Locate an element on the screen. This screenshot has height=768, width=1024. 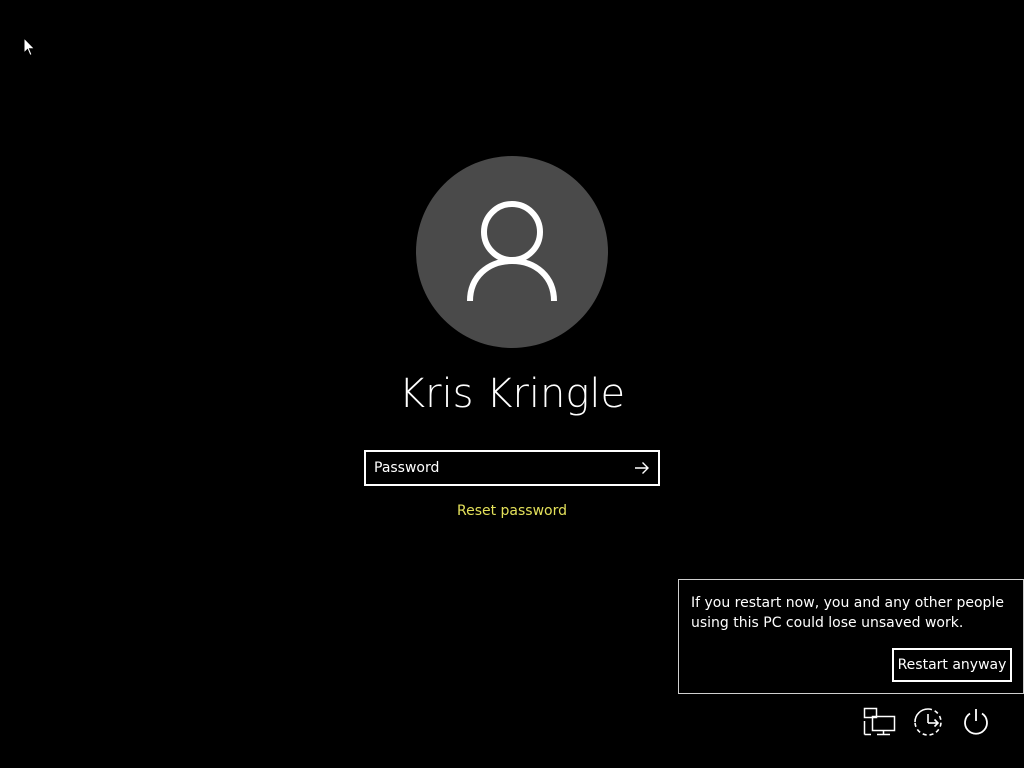
user-name: Kris Kringle is located at coordinates (512, 394).